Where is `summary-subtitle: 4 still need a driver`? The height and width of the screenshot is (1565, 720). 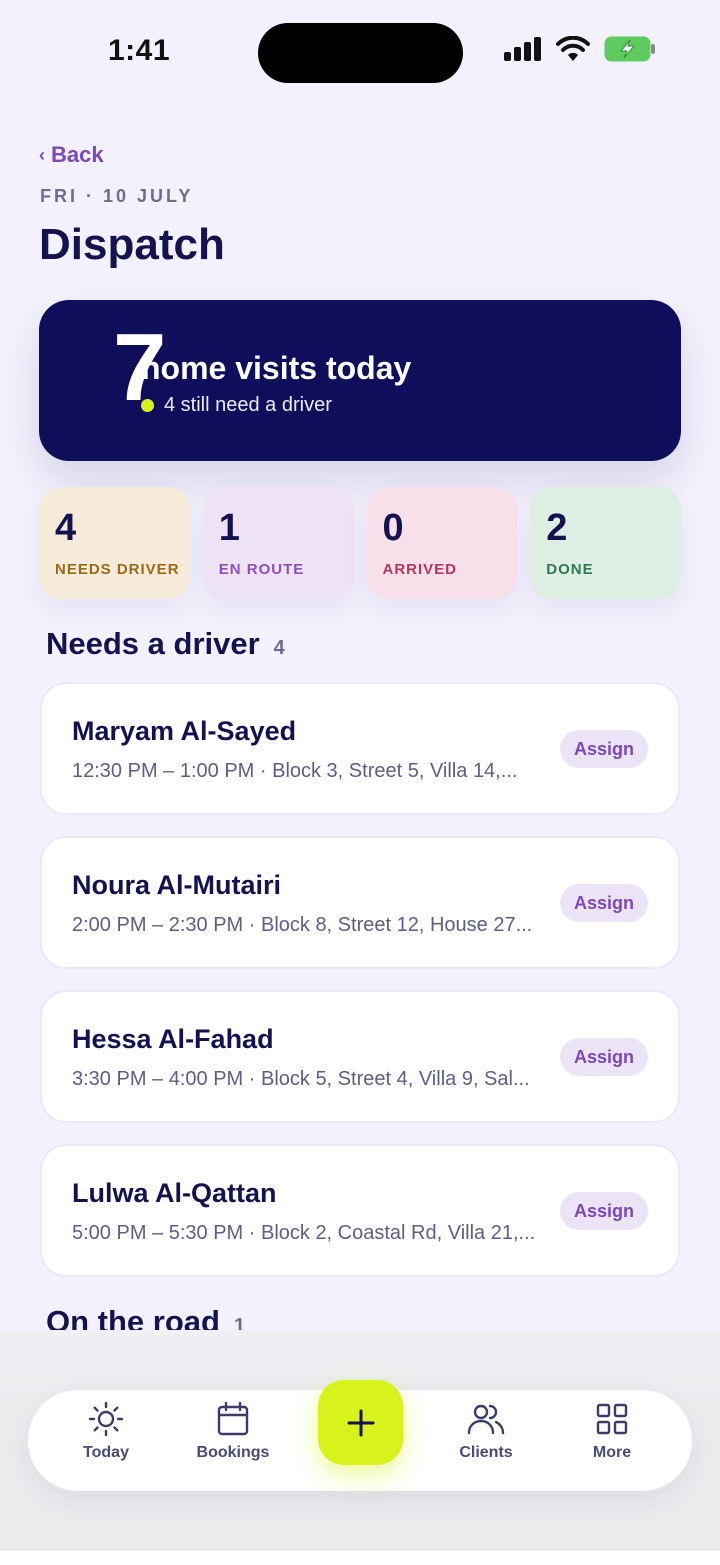
summary-subtitle: 4 still need a driver is located at coordinates (236, 405).